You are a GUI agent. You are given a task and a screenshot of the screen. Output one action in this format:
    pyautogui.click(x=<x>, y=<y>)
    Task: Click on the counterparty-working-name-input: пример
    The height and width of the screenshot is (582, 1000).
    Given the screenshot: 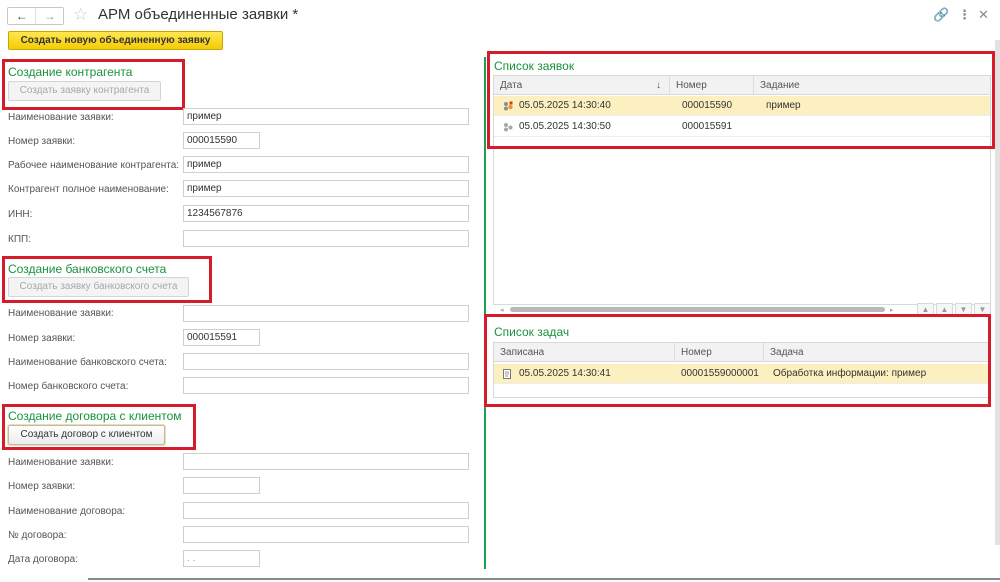 What is the action you would take?
    pyautogui.click(x=326, y=164)
    